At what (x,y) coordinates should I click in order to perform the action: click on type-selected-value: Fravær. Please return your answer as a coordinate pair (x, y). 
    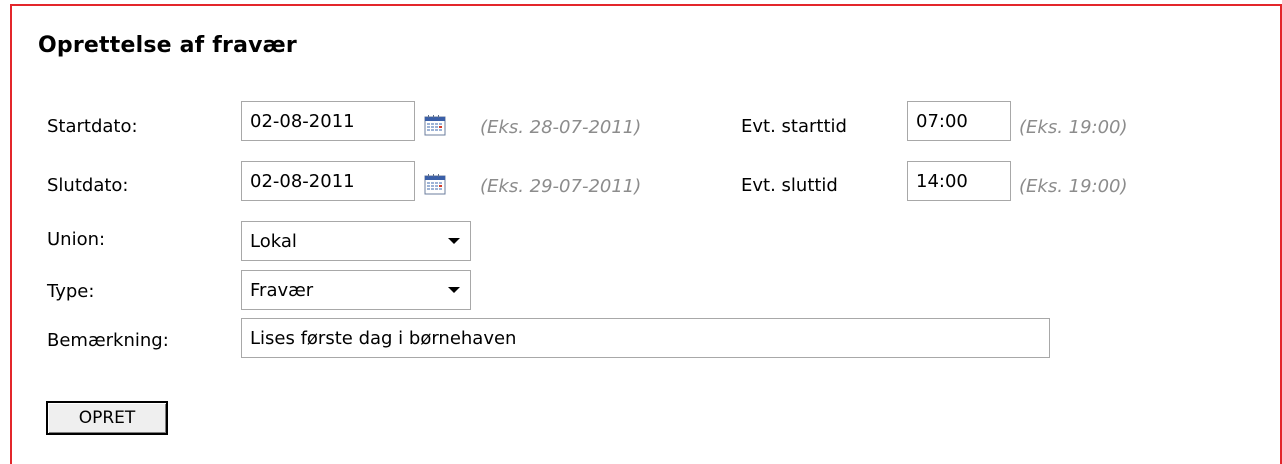
    Looking at the image, I should click on (282, 290).